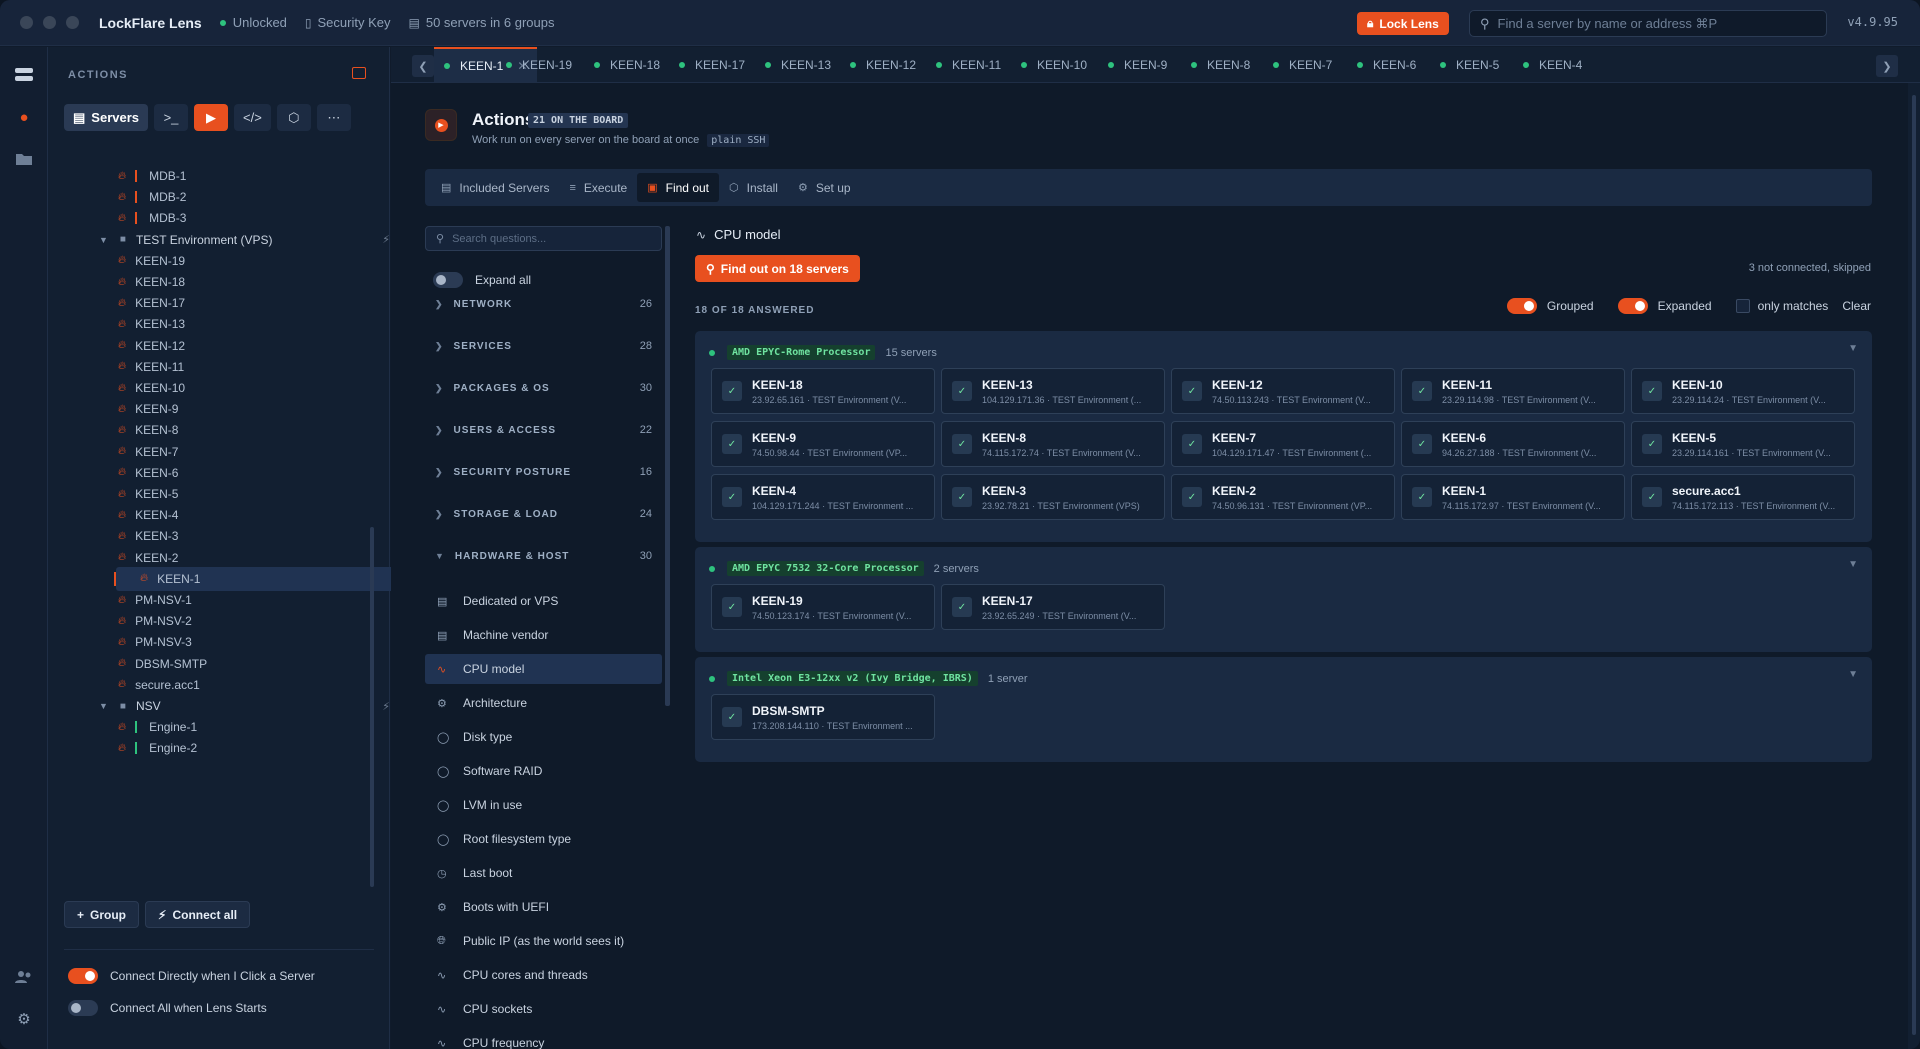 This screenshot has width=1920, height=1049. I want to click on question-item: ∿ CPU model, so click(543, 669).